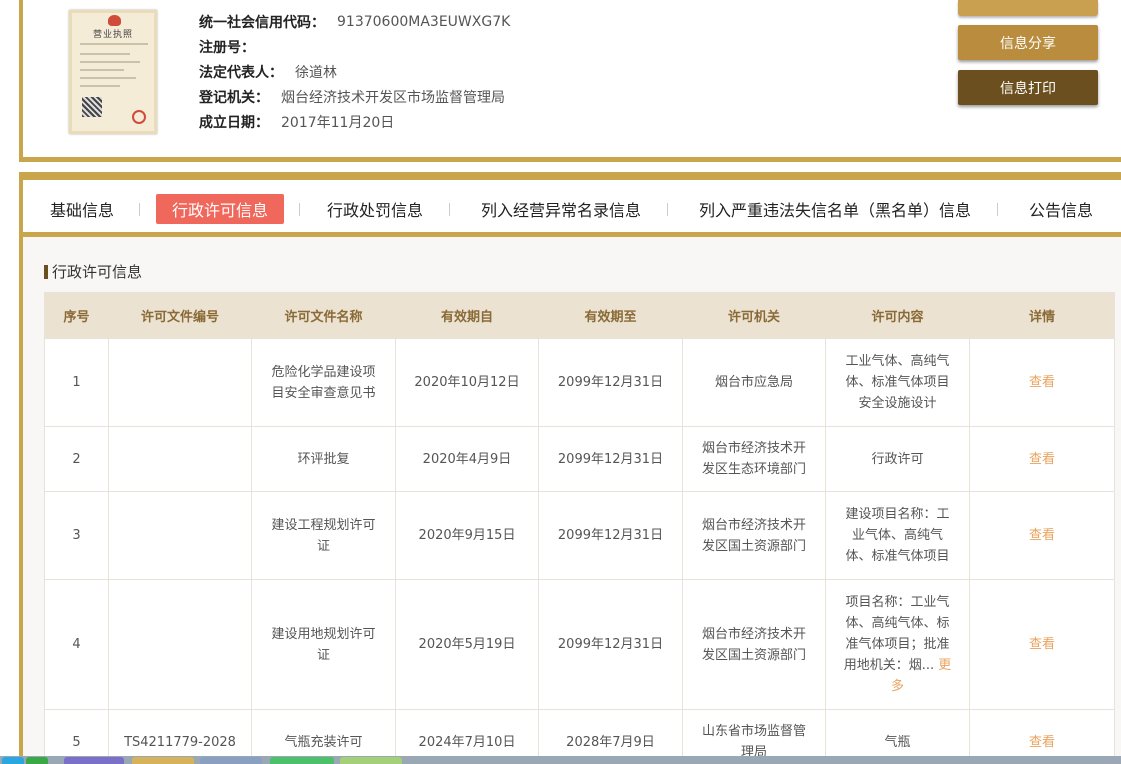 The image size is (1121, 764). Describe the element at coordinates (560, 760) in the screenshot. I see `os-taskbar` at that location.